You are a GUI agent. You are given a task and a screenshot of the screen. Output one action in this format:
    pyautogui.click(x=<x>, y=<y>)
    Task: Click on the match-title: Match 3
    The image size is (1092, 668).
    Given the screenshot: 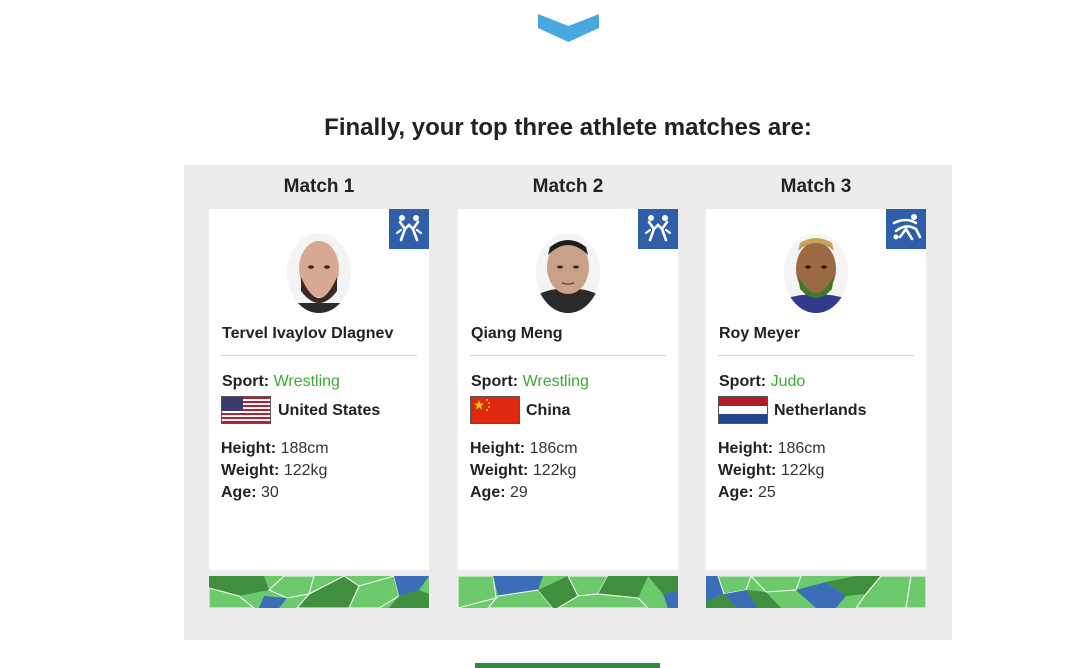 What is the action you would take?
    pyautogui.click(x=816, y=186)
    